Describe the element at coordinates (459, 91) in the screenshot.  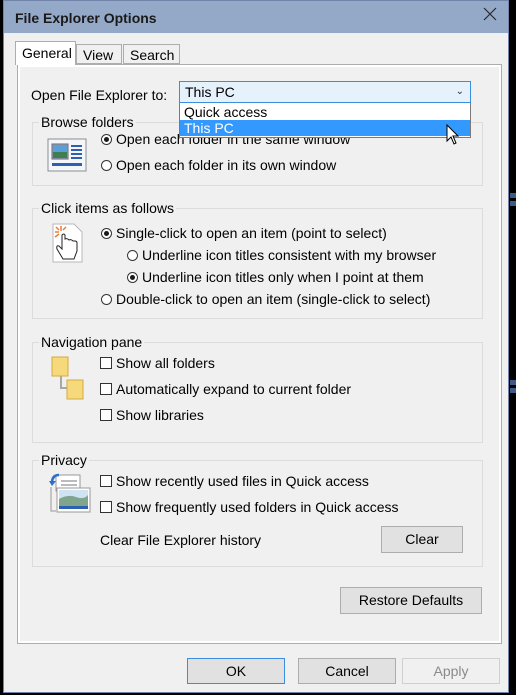
I see `chevron-down-icon: ⌄` at that location.